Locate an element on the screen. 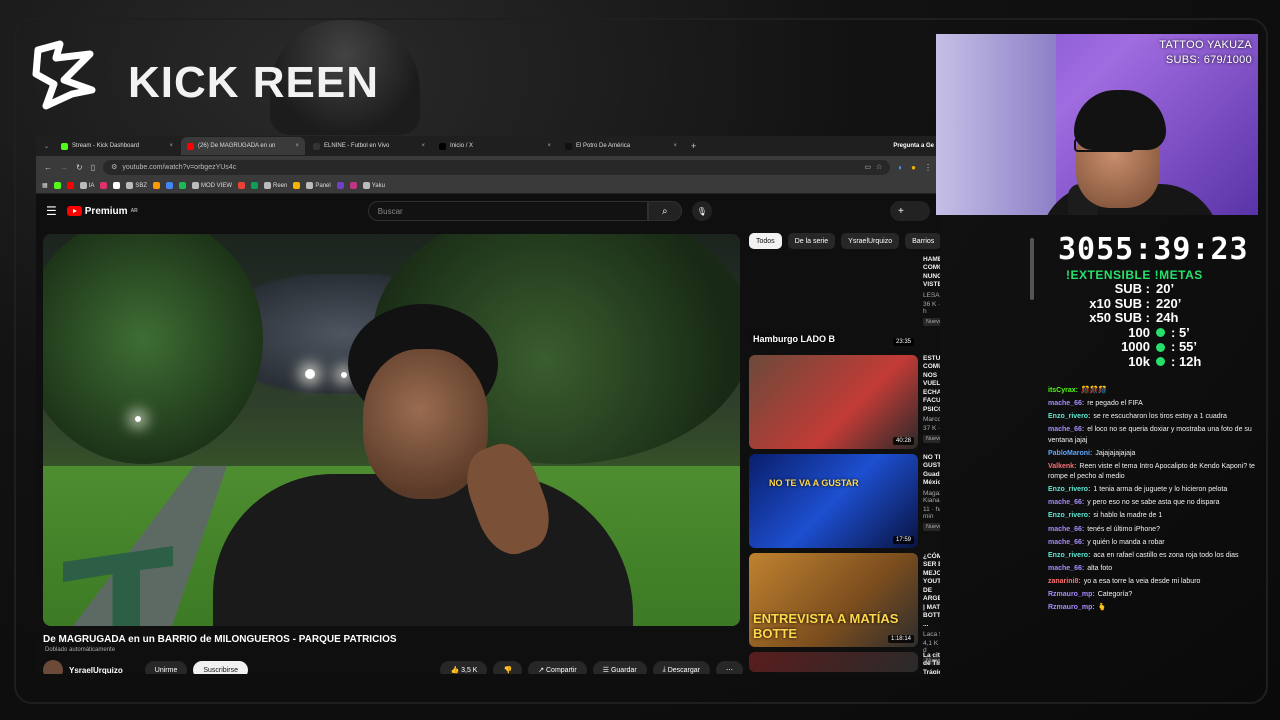 Image resolution: width=1280 pixels, height=720 pixels. save-button: ☰ Guardar is located at coordinates (619, 667).